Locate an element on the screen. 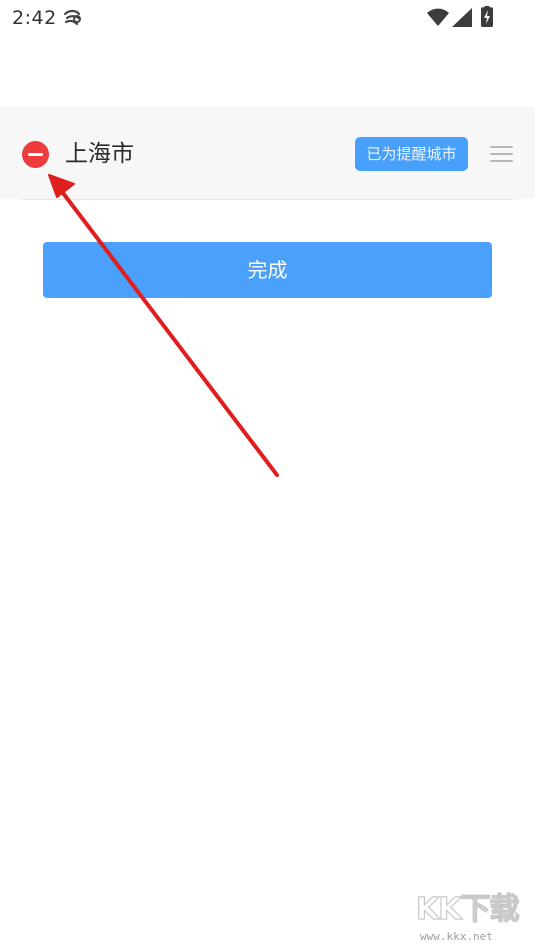 The image size is (535, 951). status-time: 2:42 is located at coordinates (34, 18).